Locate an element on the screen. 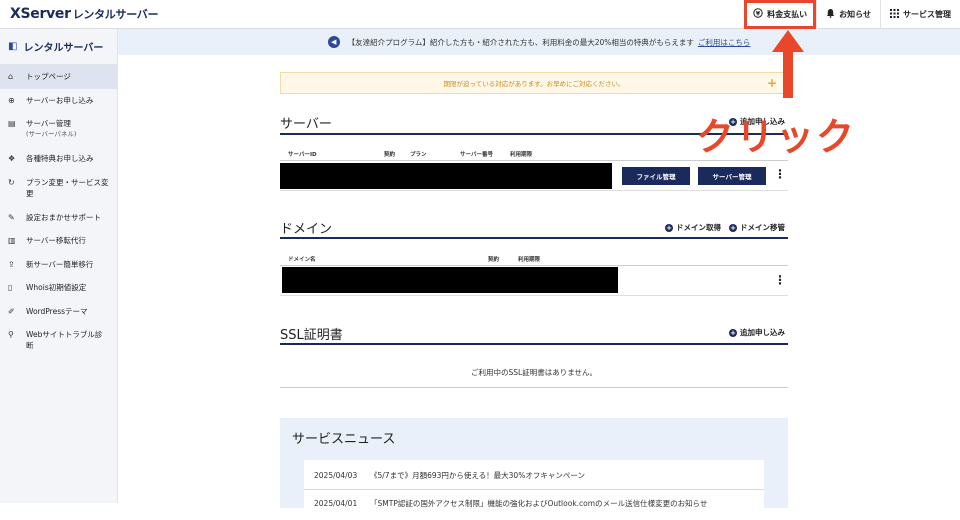  sidebar-item-top: ⌂ トップページ is located at coordinates (58, 77).